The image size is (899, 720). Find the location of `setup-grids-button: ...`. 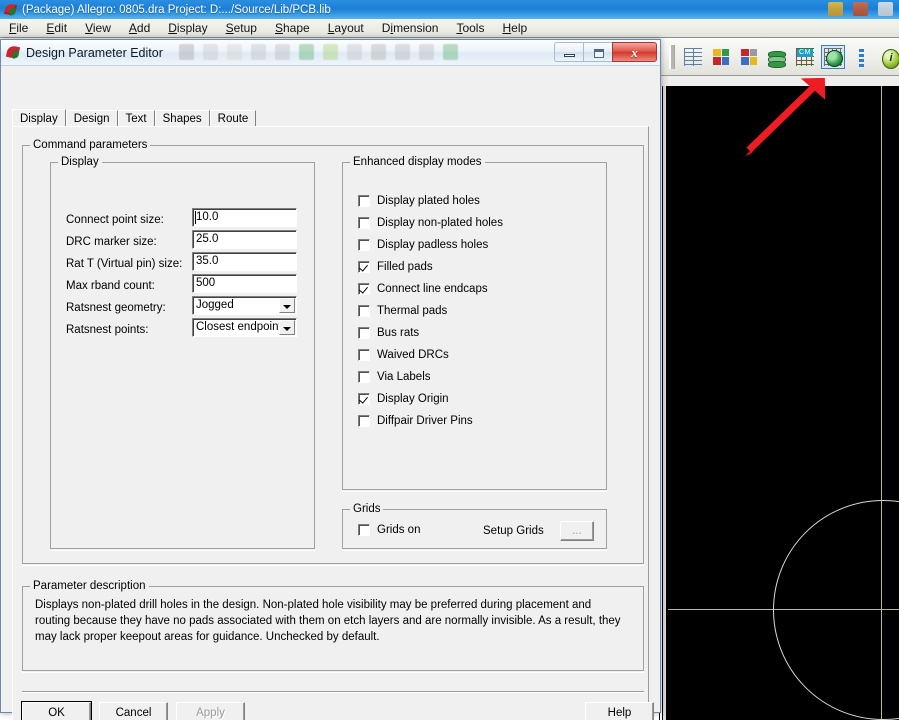

setup-grids-button: ... is located at coordinates (577, 531).